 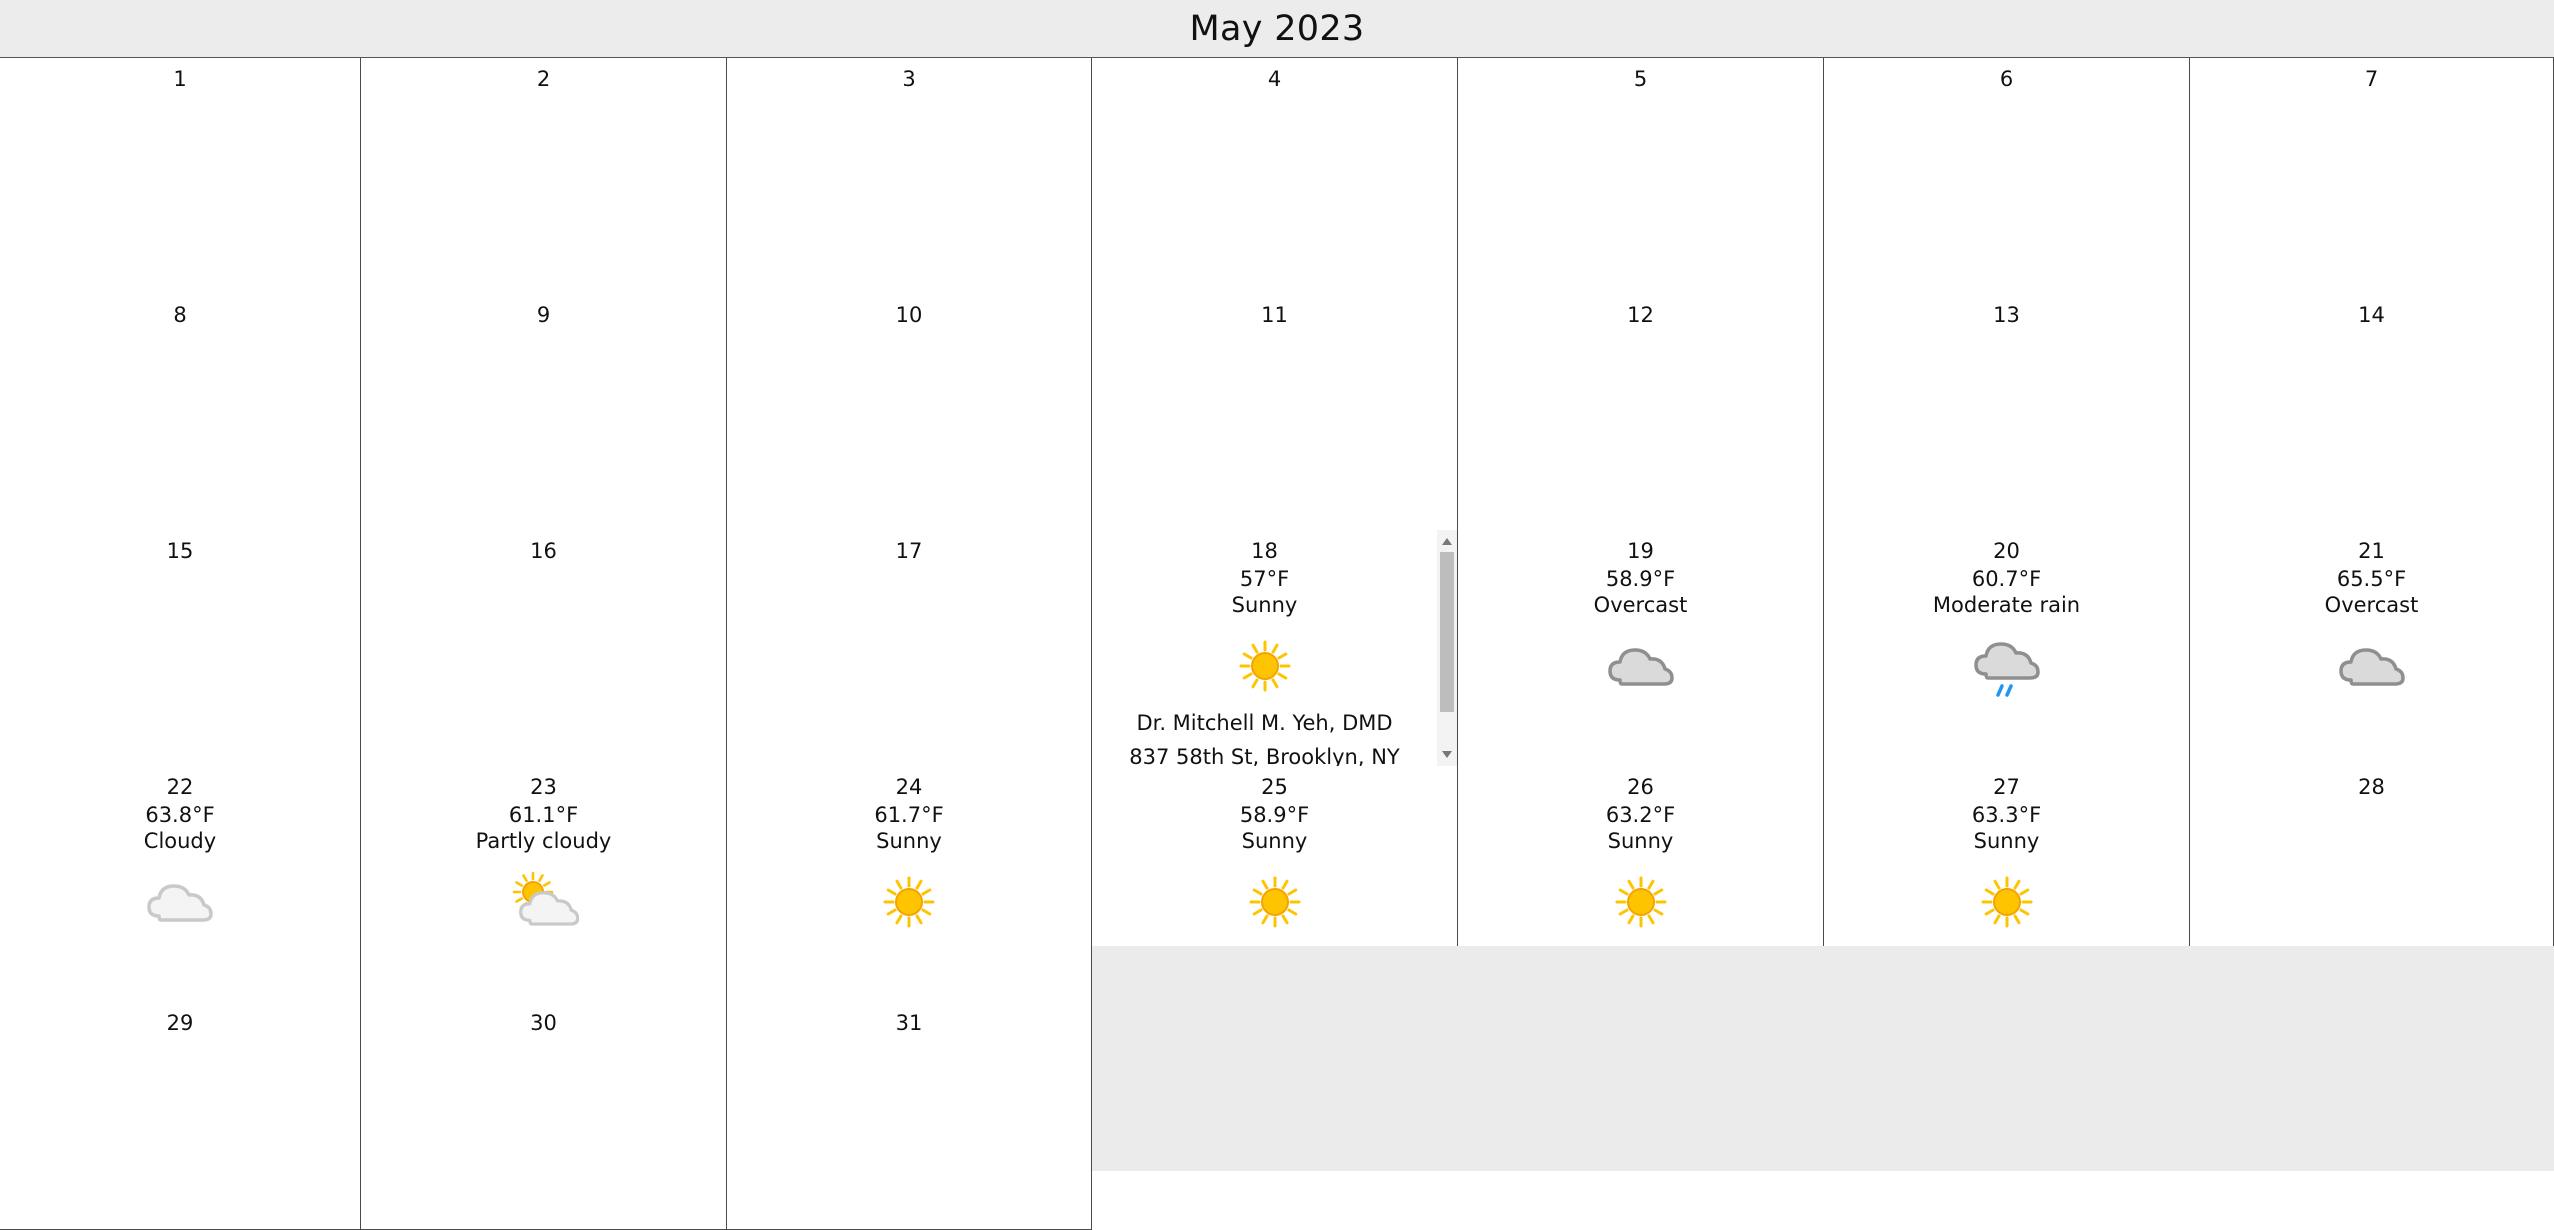 What do you see at coordinates (1640, 815) in the screenshot?
I see `temperature: 63.2°F` at bounding box center [1640, 815].